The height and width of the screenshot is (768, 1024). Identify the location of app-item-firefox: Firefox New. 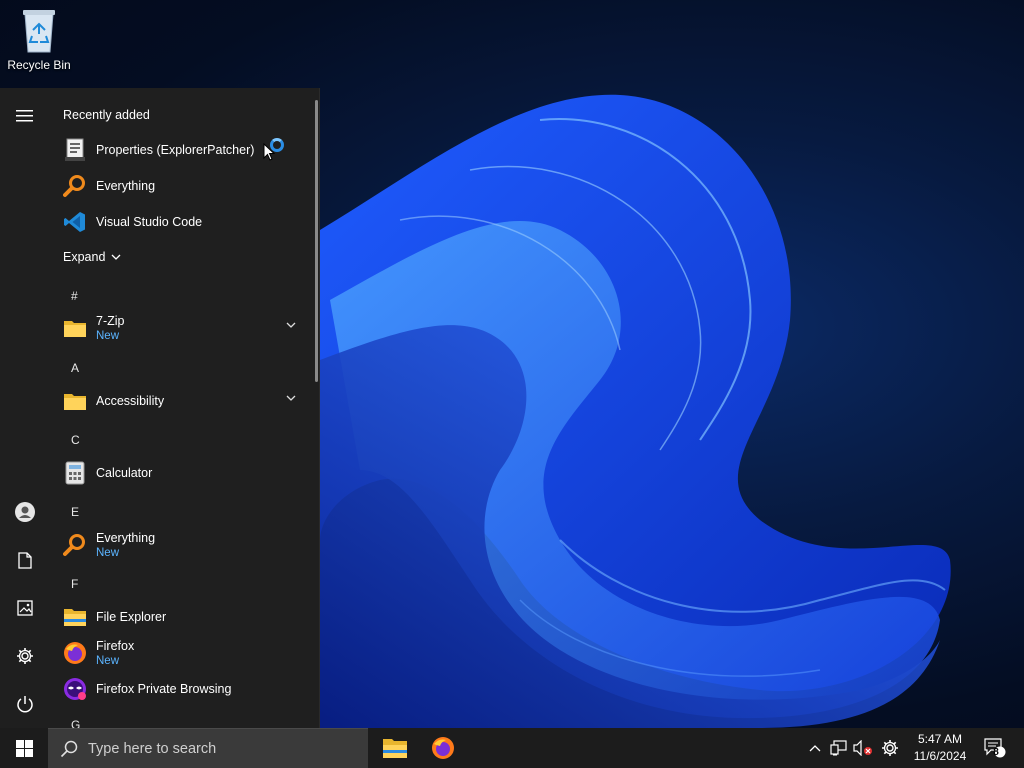
(184, 653).